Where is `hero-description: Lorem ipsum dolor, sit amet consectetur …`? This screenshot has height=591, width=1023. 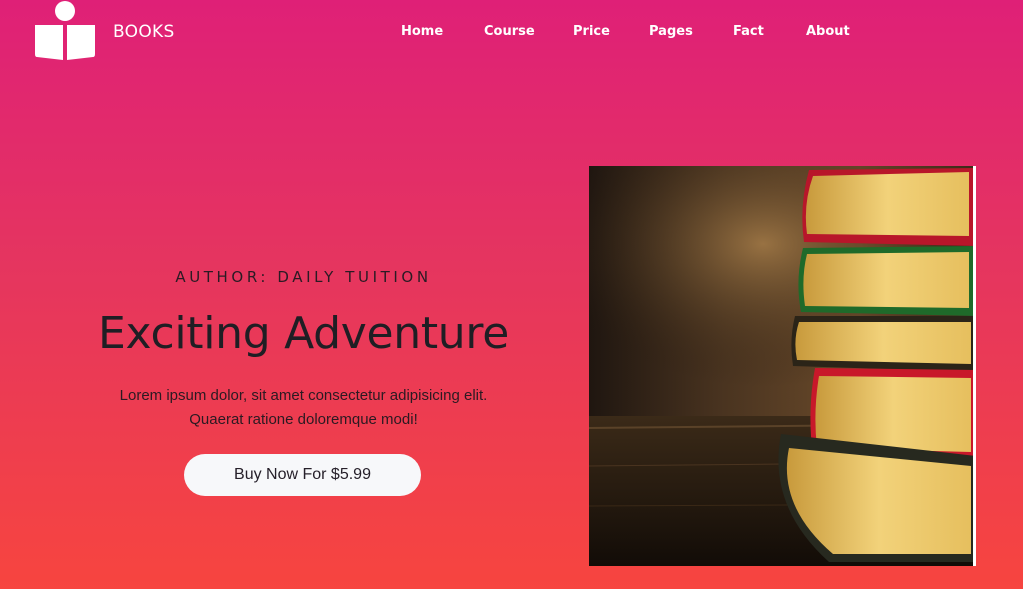
hero-description: Lorem ipsum dolor, sit amet consectetur … is located at coordinates (303, 408).